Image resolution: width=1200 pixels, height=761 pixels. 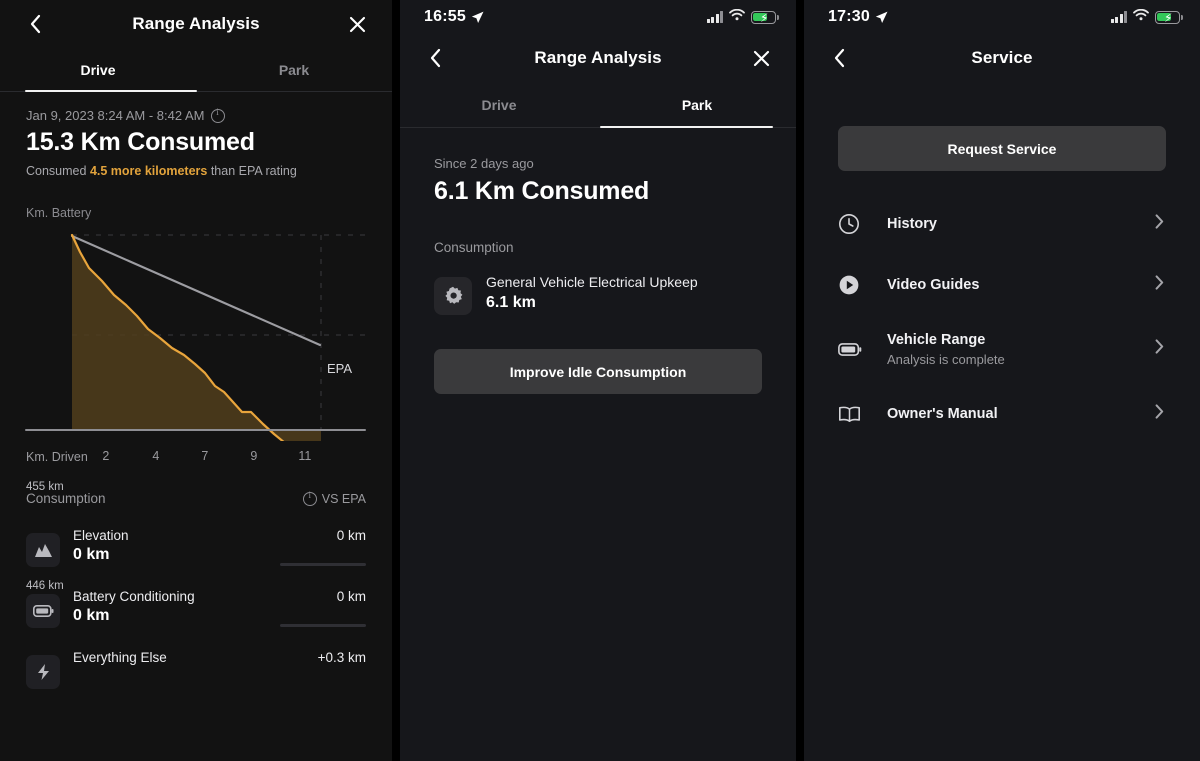 I want to click on y-tick-455: 455 km, so click(x=45, y=487).